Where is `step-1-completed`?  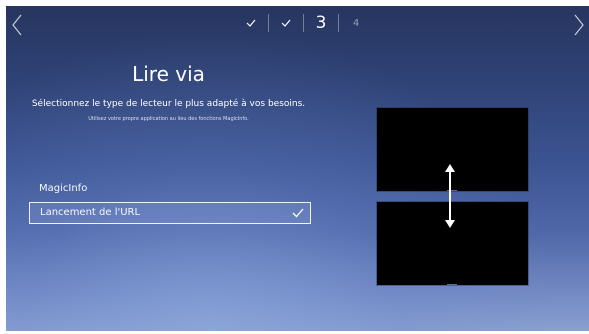 step-1-completed is located at coordinates (251, 23).